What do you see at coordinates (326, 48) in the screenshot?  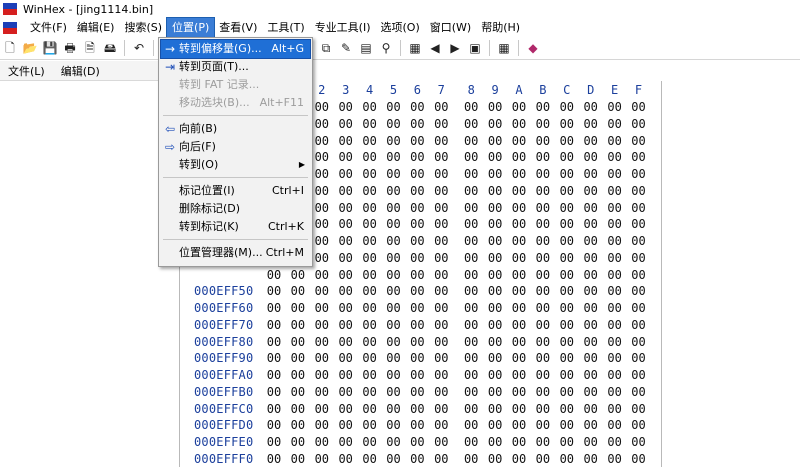 I see `copy-icon: ⧉` at bounding box center [326, 48].